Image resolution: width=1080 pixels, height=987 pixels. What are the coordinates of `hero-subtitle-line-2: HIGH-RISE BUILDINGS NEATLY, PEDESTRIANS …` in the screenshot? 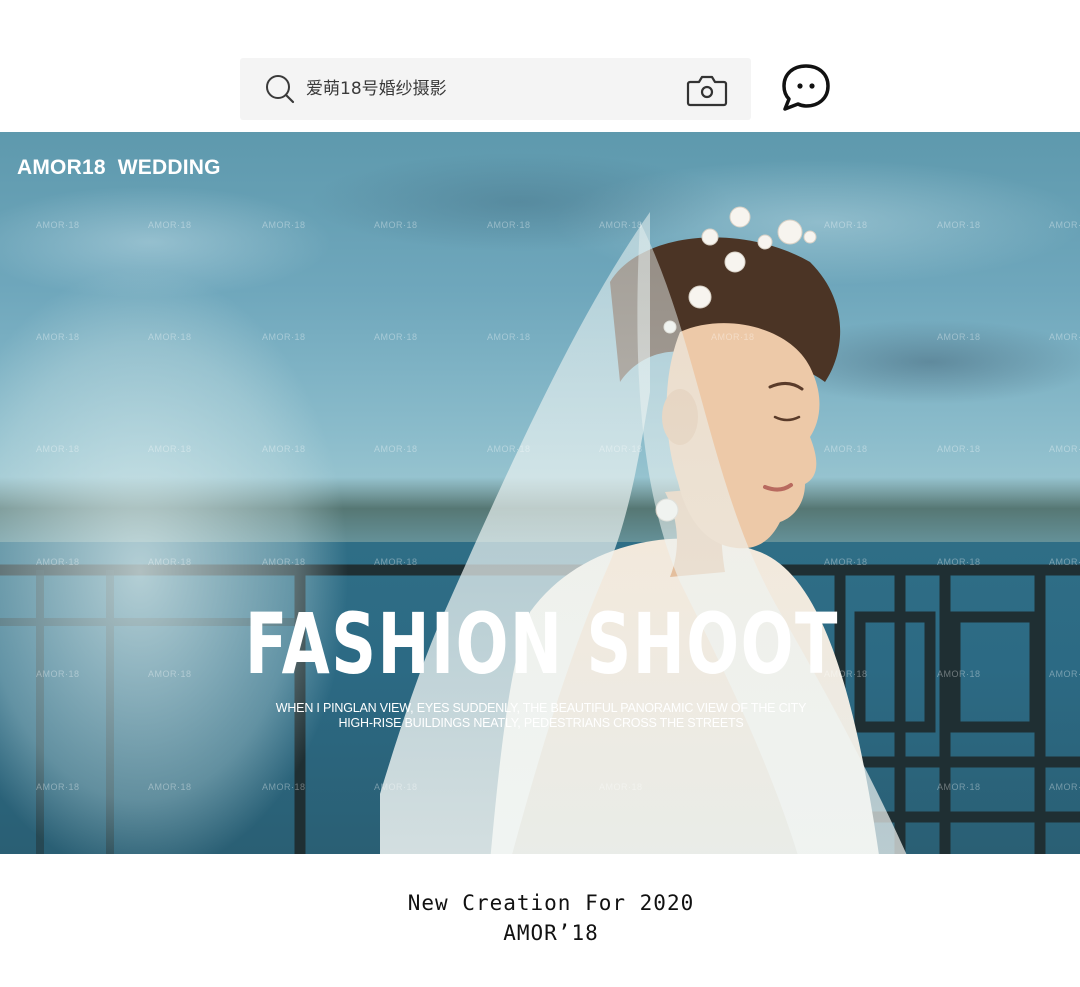 It's located at (541, 723).